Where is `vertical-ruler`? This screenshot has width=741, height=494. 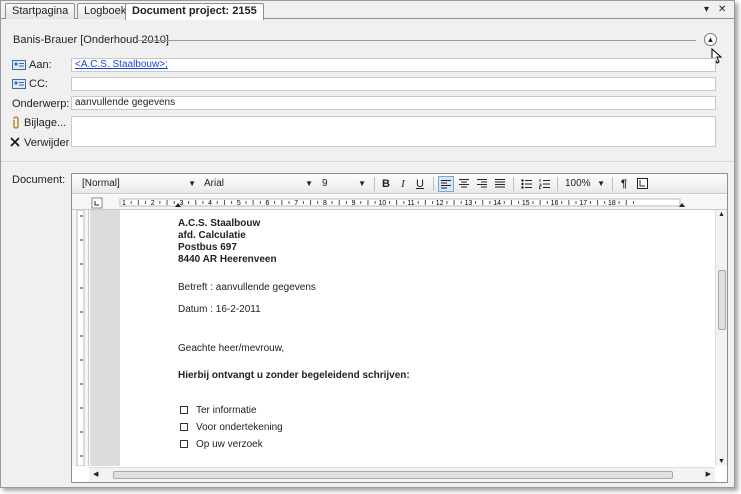
vertical-ruler is located at coordinates (80, 338).